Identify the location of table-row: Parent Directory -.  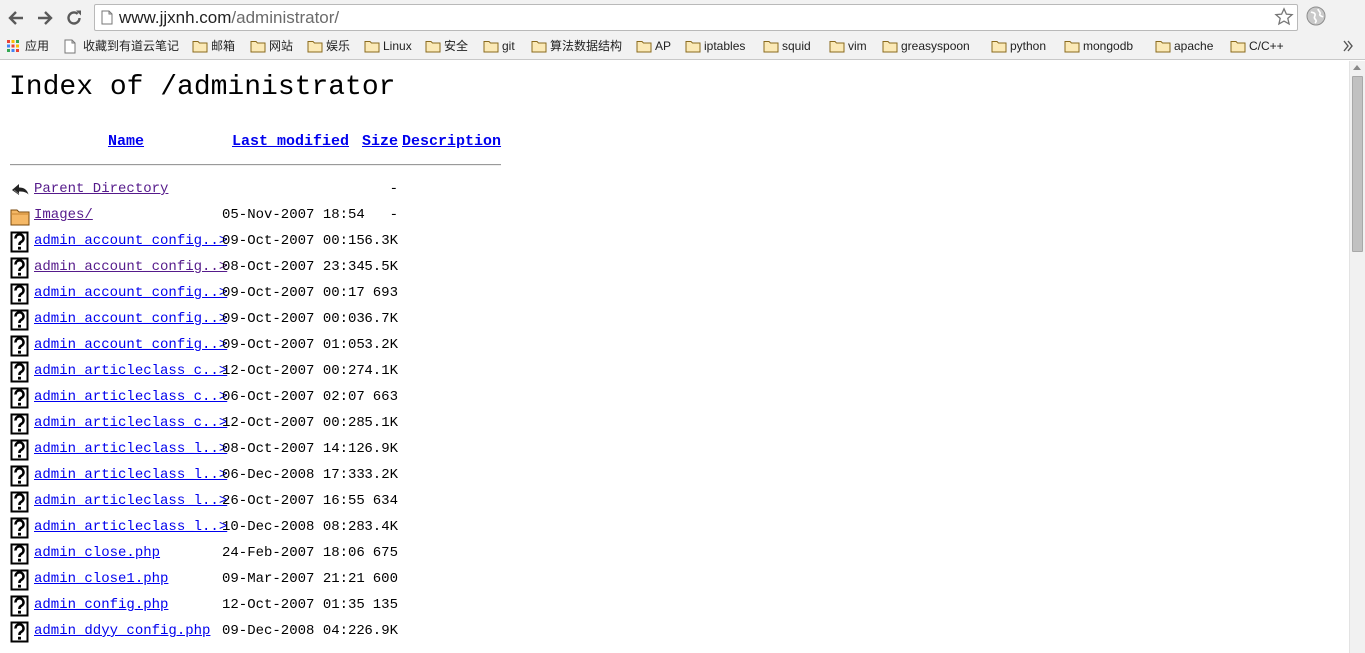
(260, 190).